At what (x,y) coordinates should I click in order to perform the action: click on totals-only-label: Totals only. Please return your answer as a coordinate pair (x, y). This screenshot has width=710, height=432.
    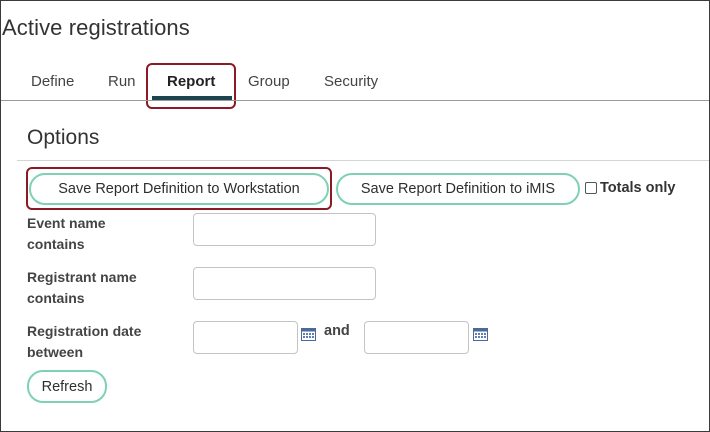
    Looking at the image, I should click on (638, 188).